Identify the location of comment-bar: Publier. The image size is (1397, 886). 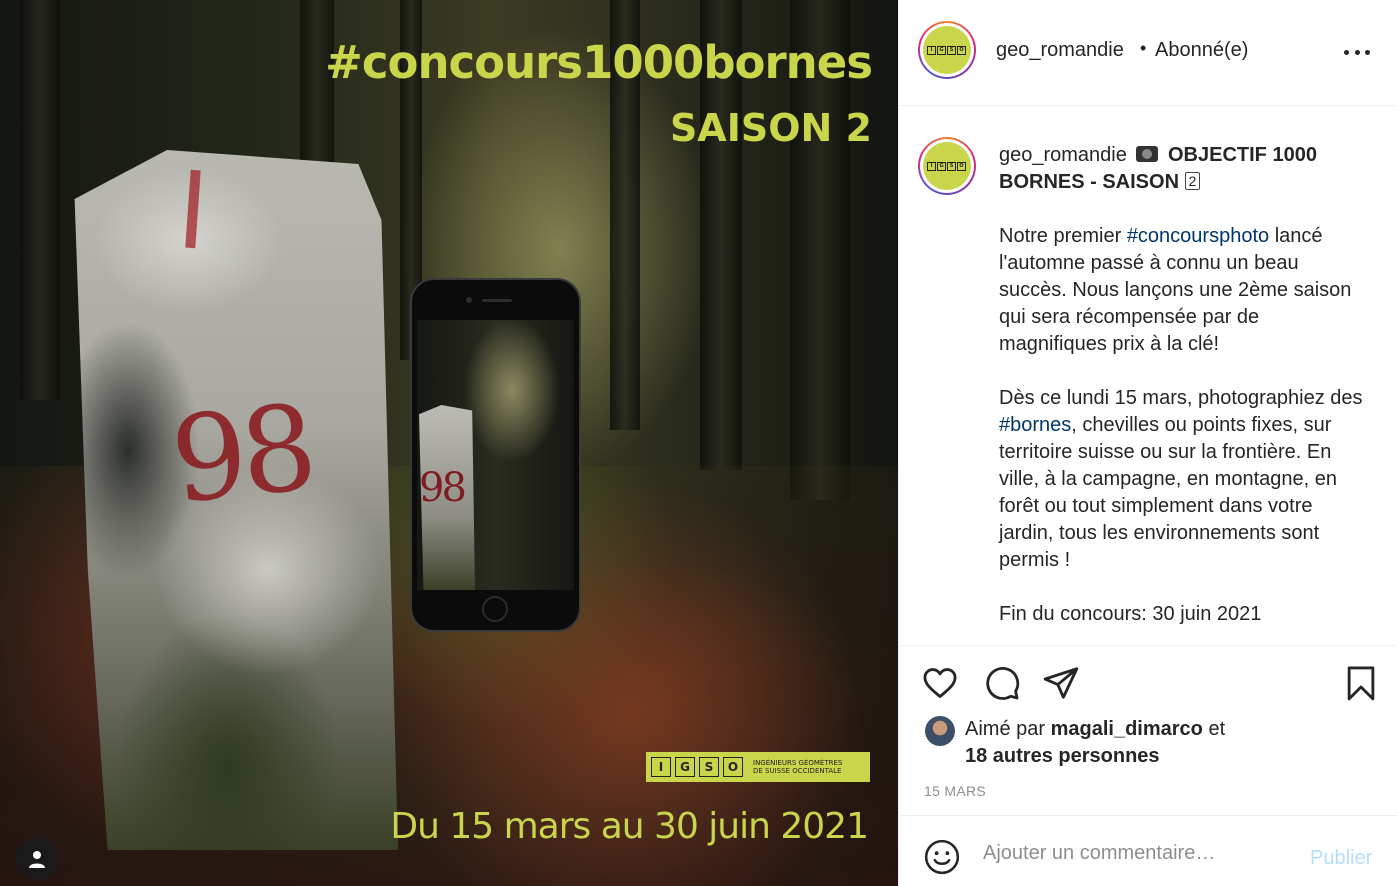
(1148, 850).